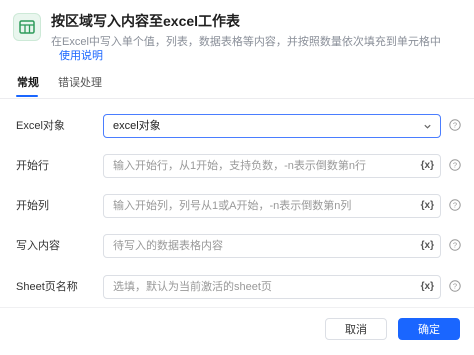 Image resolution: width=474 pixels, height=355 pixels. I want to click on write-content-label: 写入内容, so click(38, 246).